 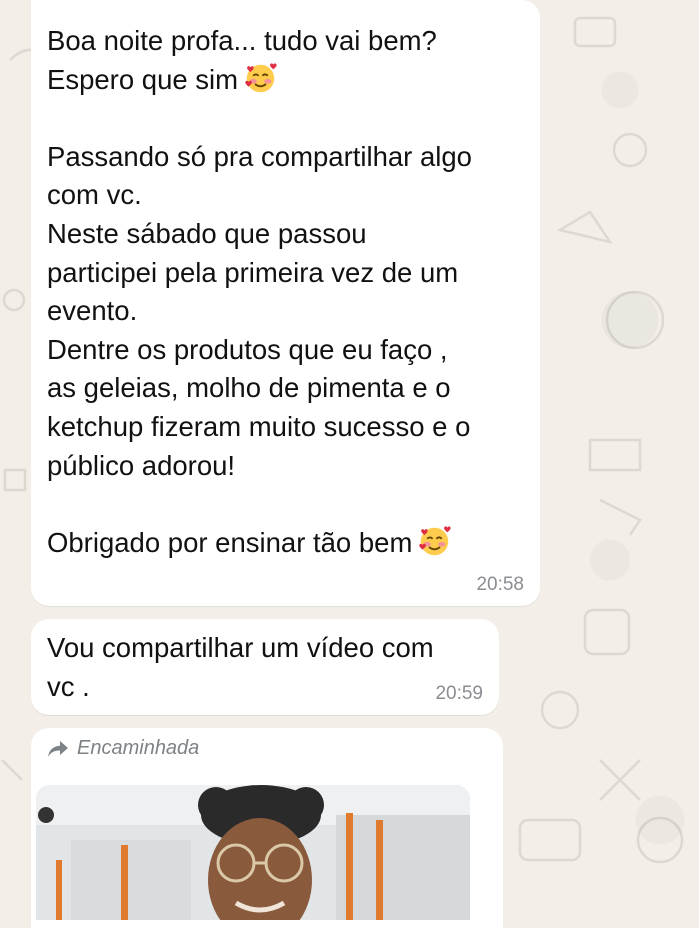 I want to click on video-preview-image, so click(x=253, y=852).